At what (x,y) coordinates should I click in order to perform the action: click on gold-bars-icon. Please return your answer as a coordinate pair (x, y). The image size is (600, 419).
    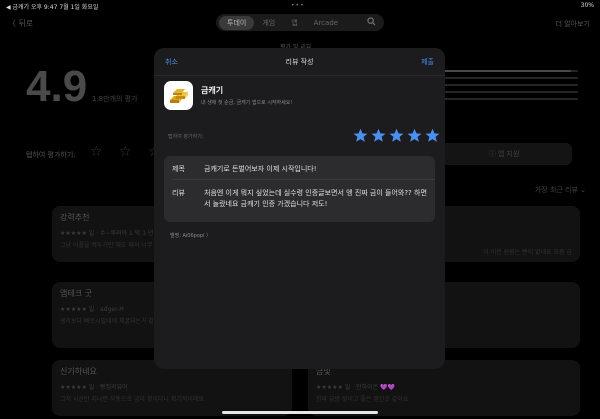
    Looking at the image, I should click on (178, 95).